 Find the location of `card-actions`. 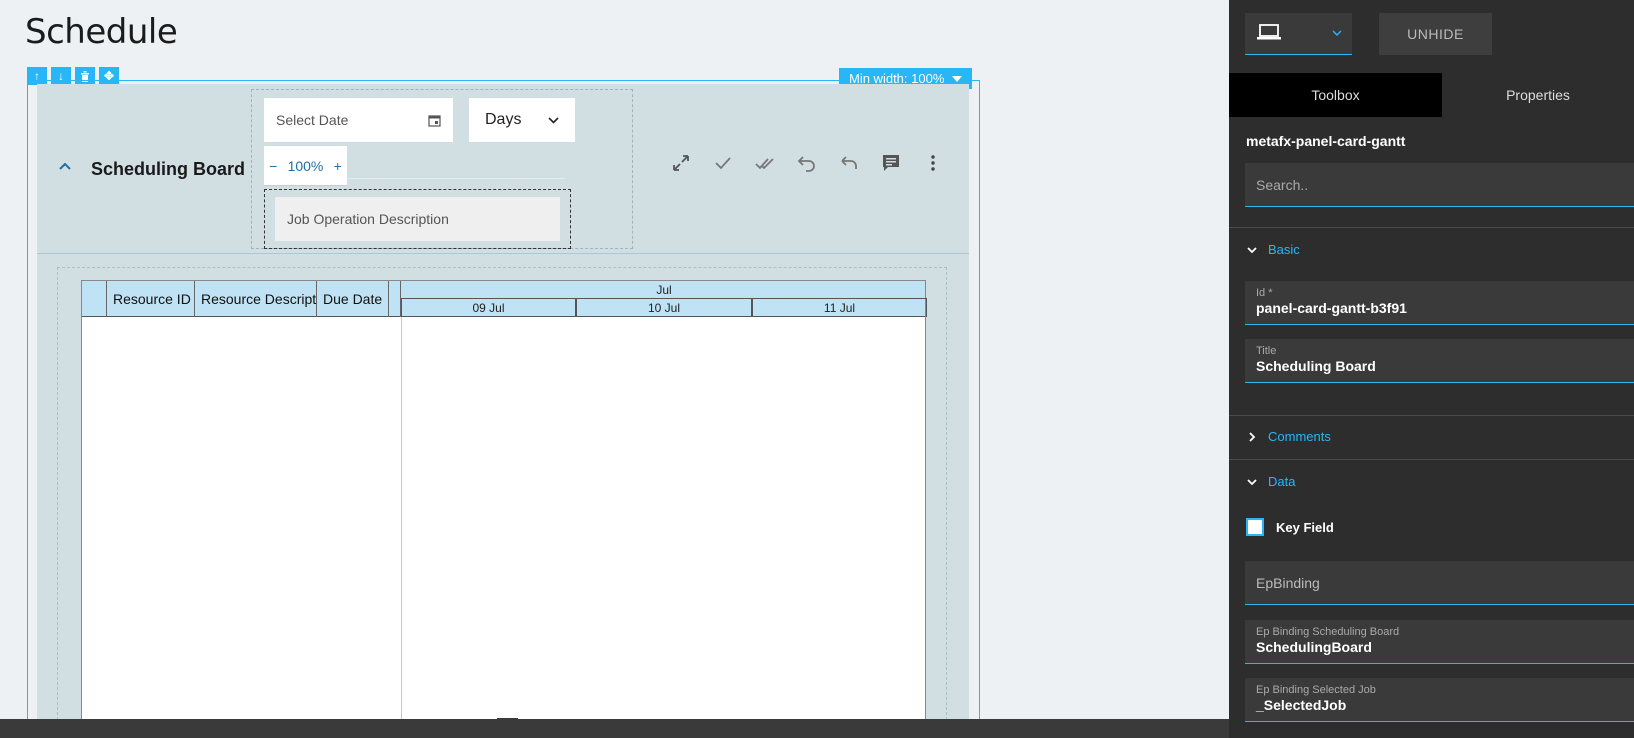

card-actions is located at coordinates (807, 163).